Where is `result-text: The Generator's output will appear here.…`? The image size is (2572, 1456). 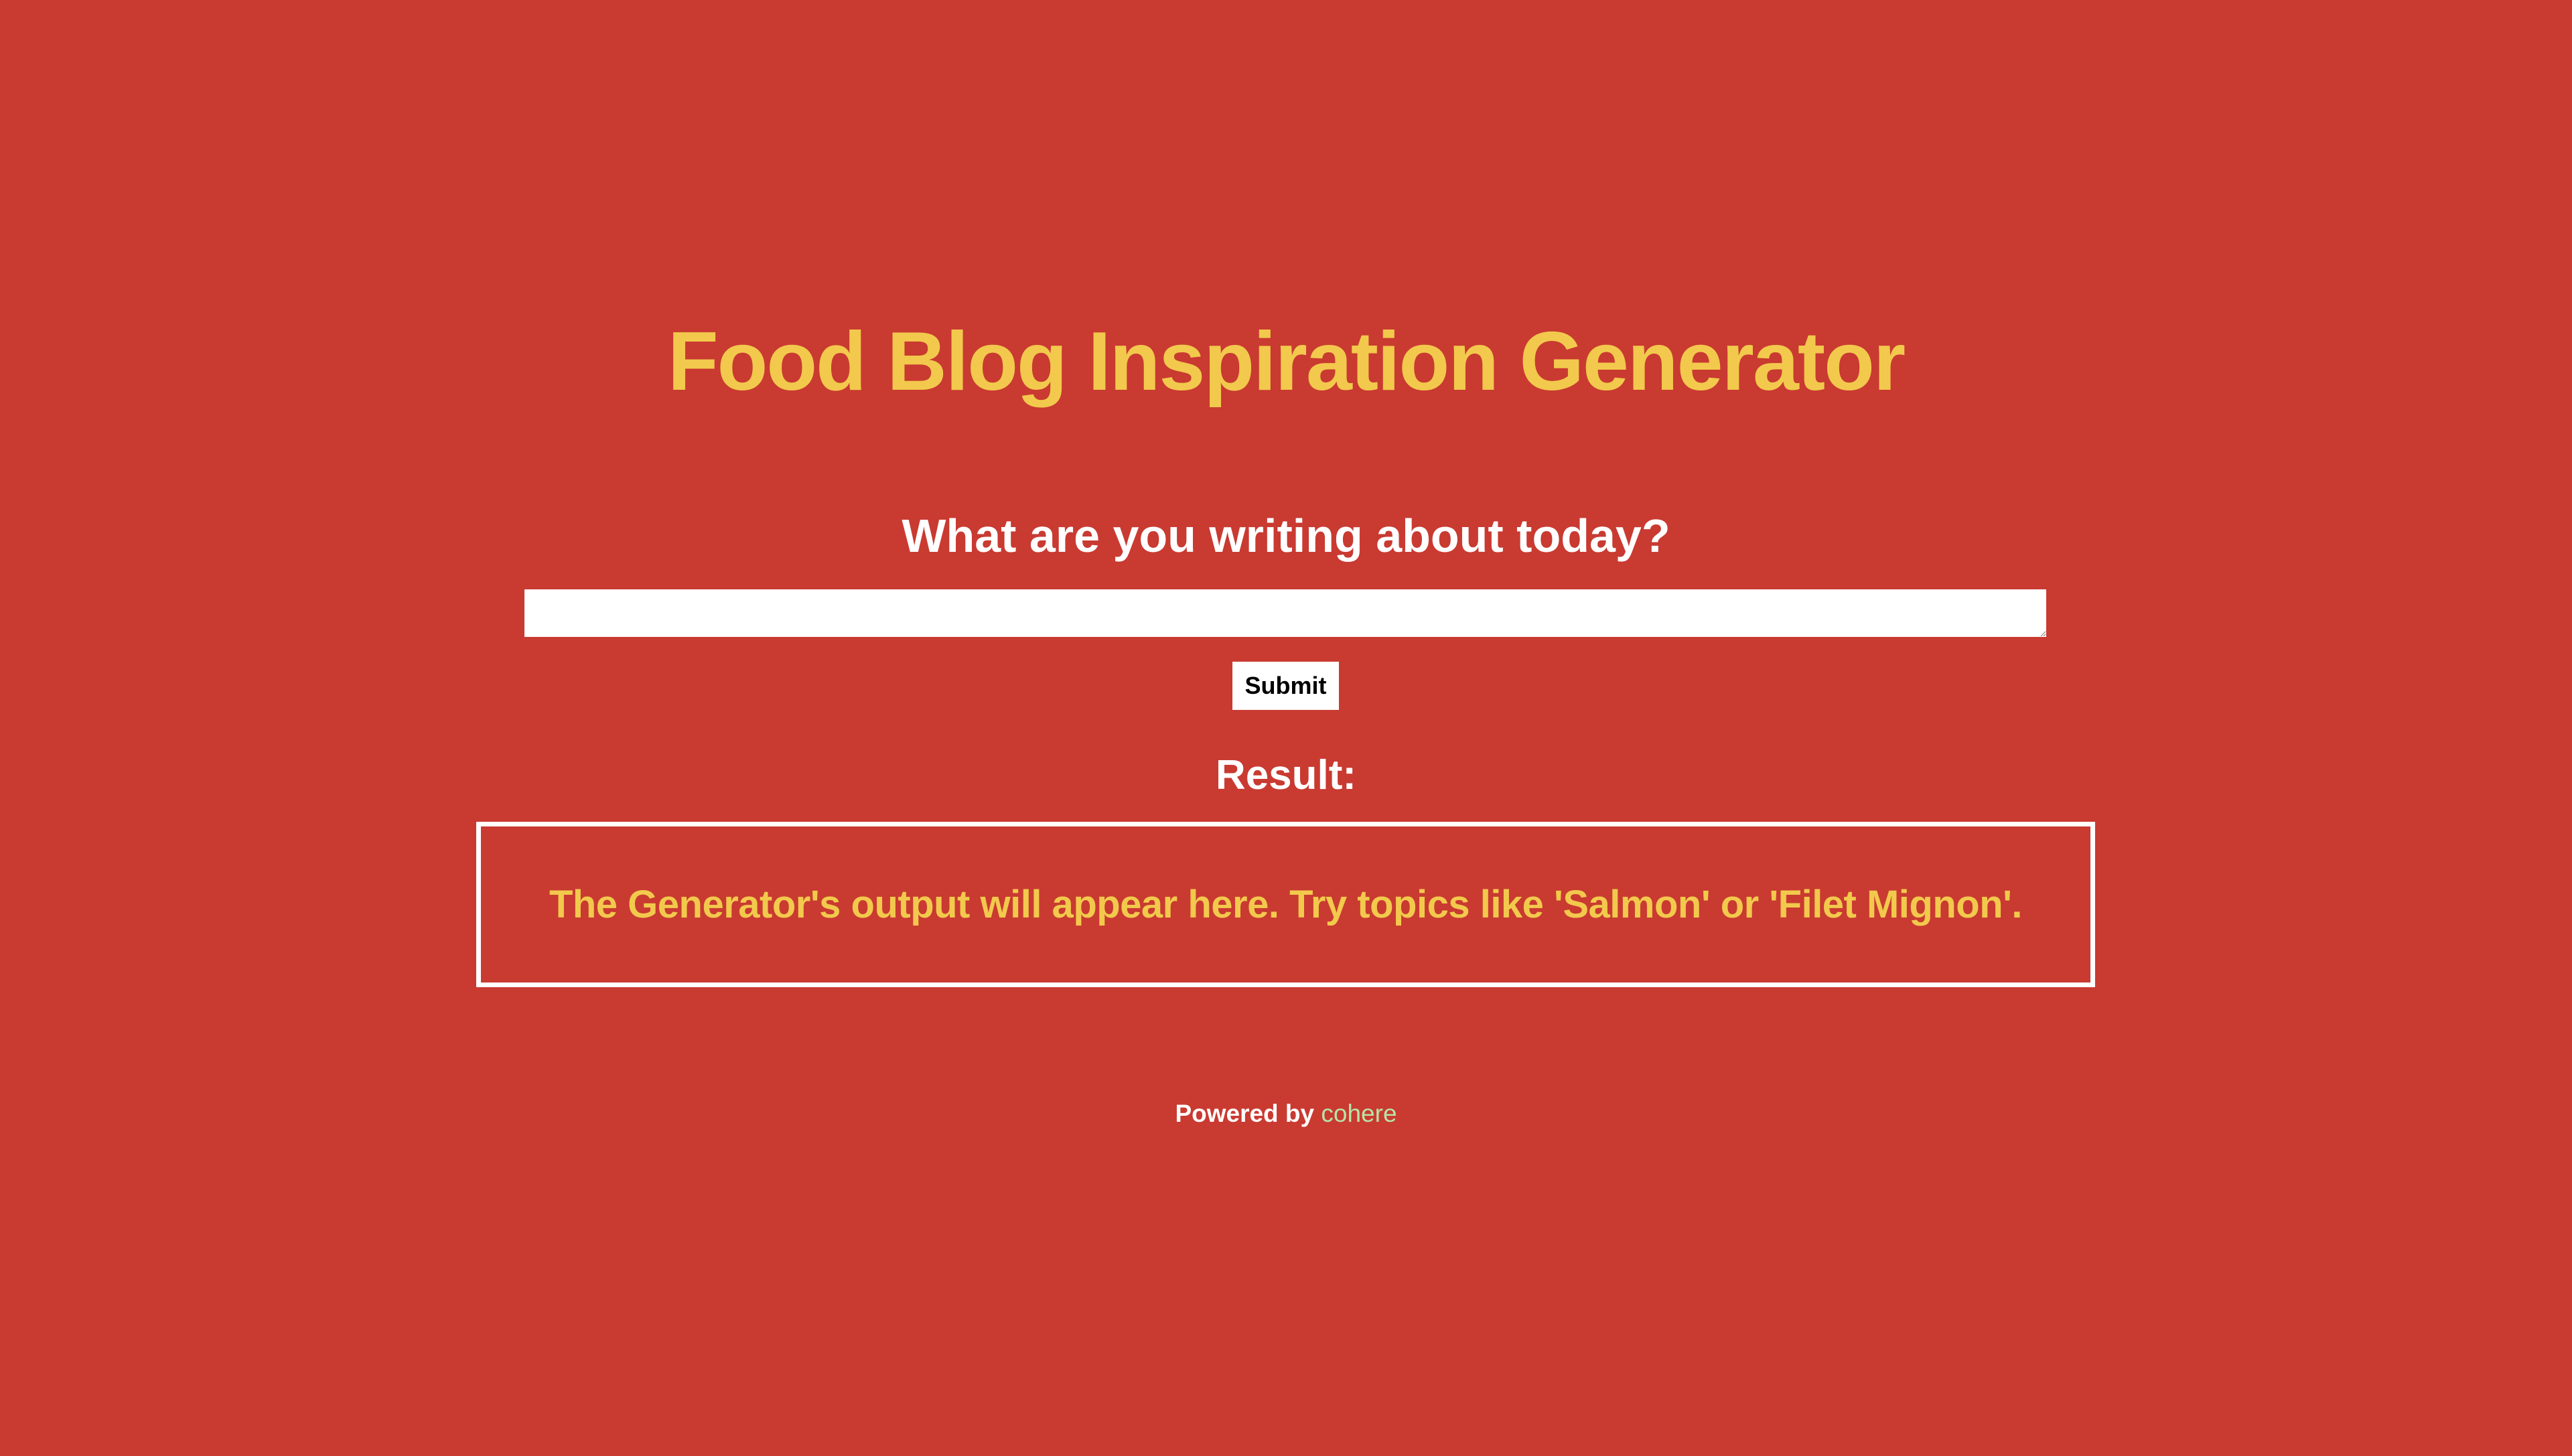
result-text: The Generator's output will appear here.… is located at coordinates (1286, 904).